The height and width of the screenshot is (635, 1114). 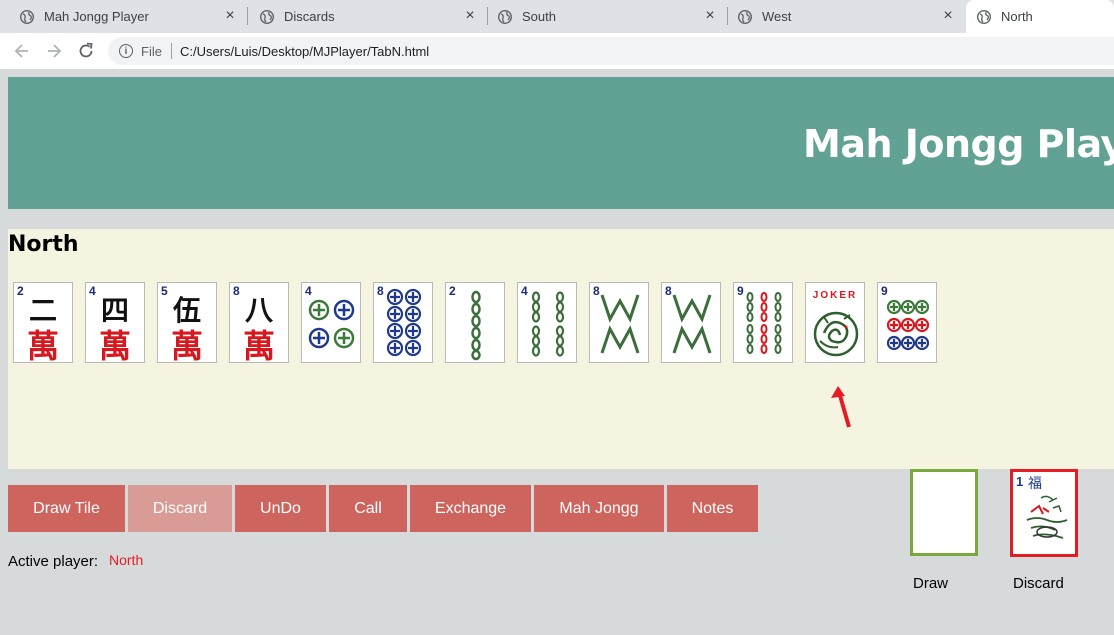 What do you see at coordinates (907, 322) in the screenshot?
I see `tile-9-dot: 9` at bounding box center [907, 322].